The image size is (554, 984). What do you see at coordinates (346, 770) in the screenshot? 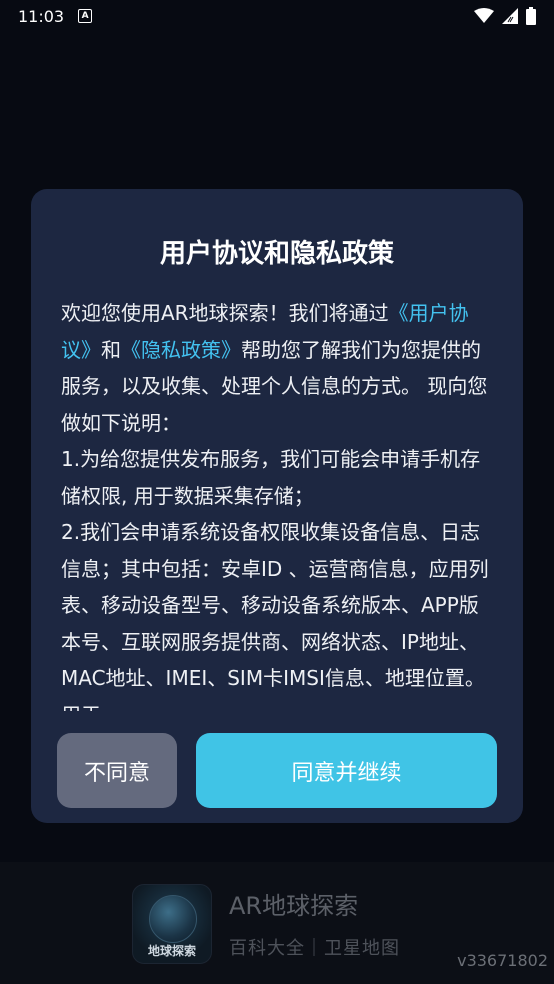
I see `agree-continue-button: 同意并继续` at bounding box center [346, 770].